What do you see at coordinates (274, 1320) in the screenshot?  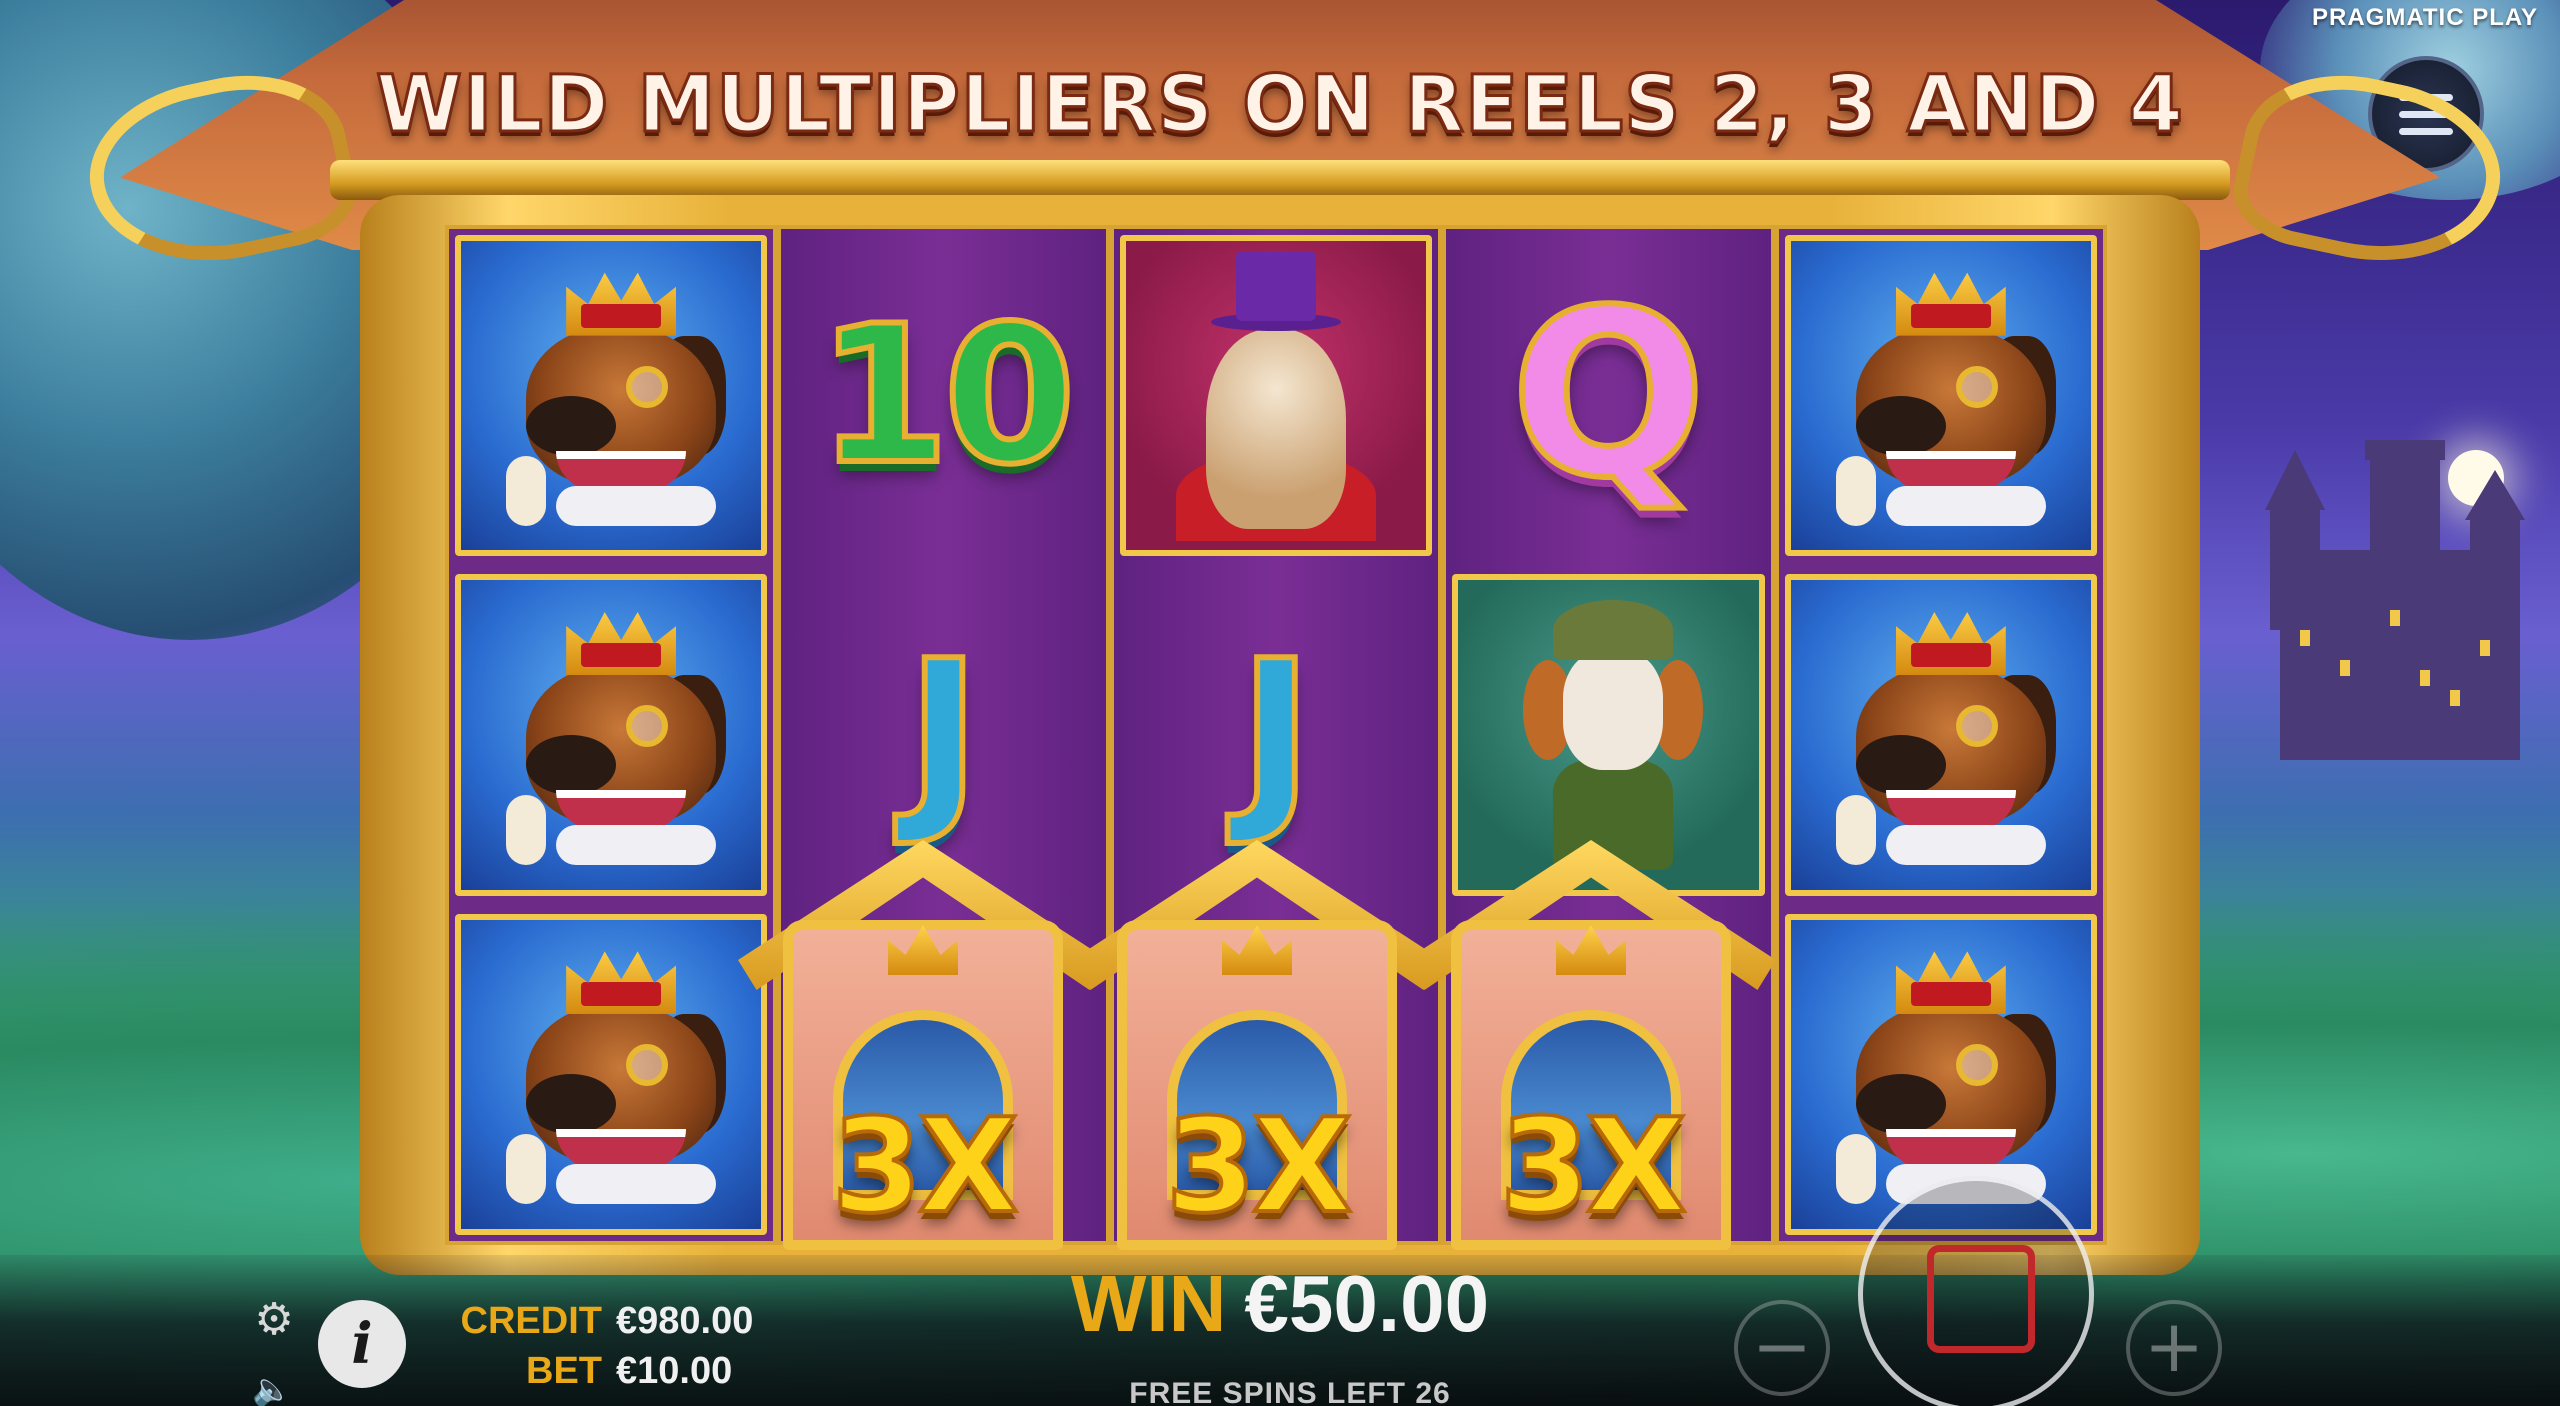 I see `gear-icon: ⚙` at bounding box center [274, 1320].